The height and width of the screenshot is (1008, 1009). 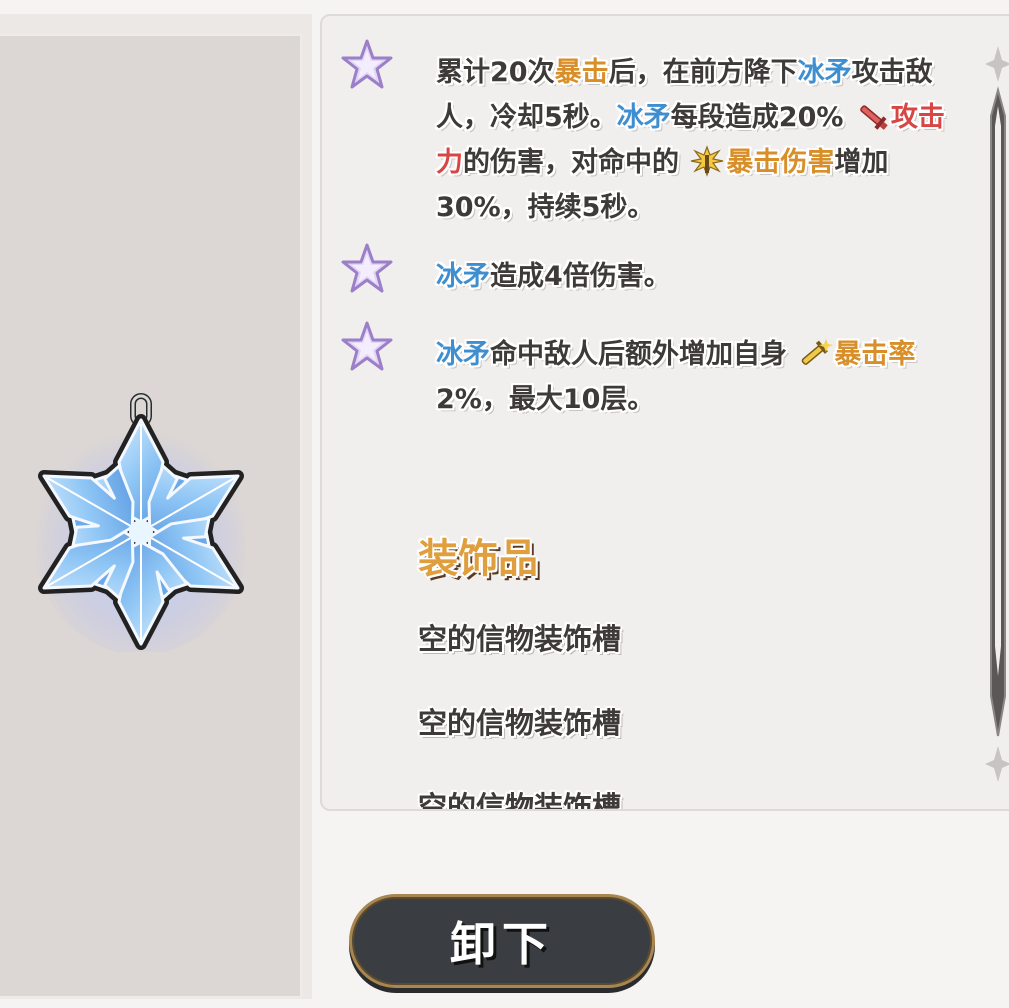 I want to click on crit-rate-icon, so click(x=815, y=353).